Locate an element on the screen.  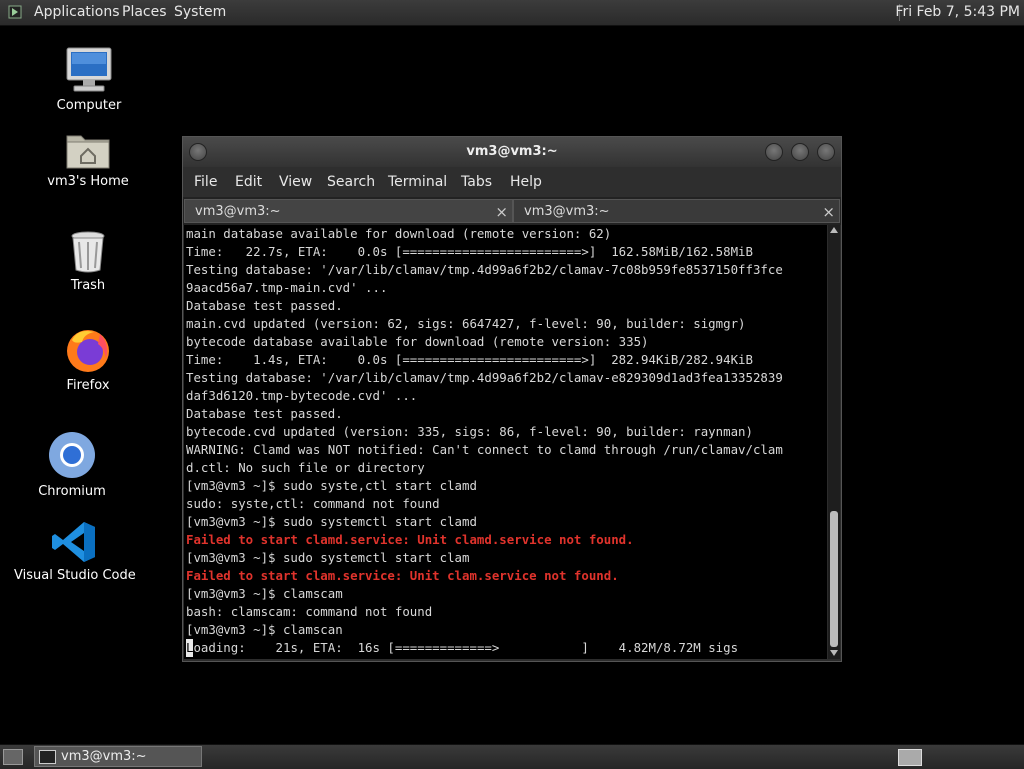
show-desktop-icon is located at coordinates (13, 757).